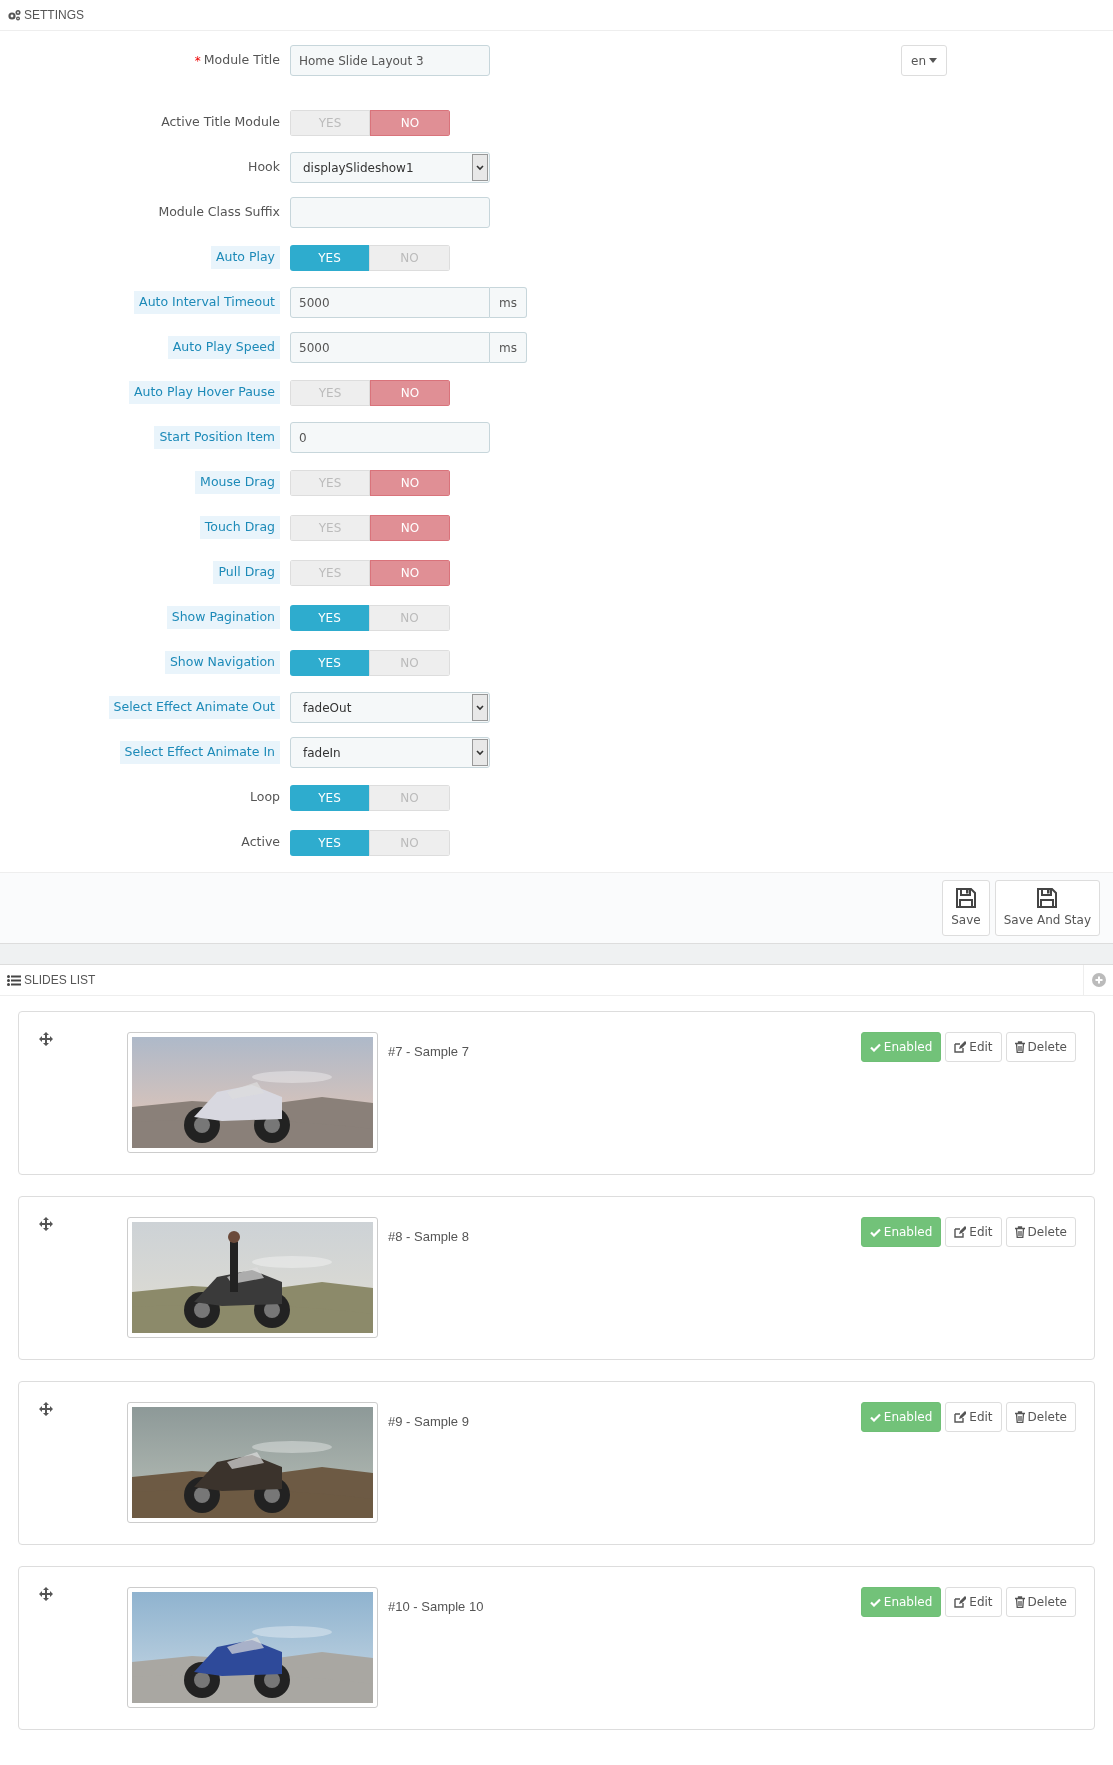  I want to click on required-asterisk: *, so click(197, 61).